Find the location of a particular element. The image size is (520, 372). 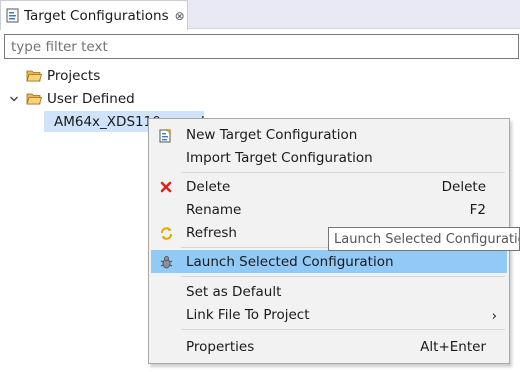

filter-box is located at coordinates (261, 46).